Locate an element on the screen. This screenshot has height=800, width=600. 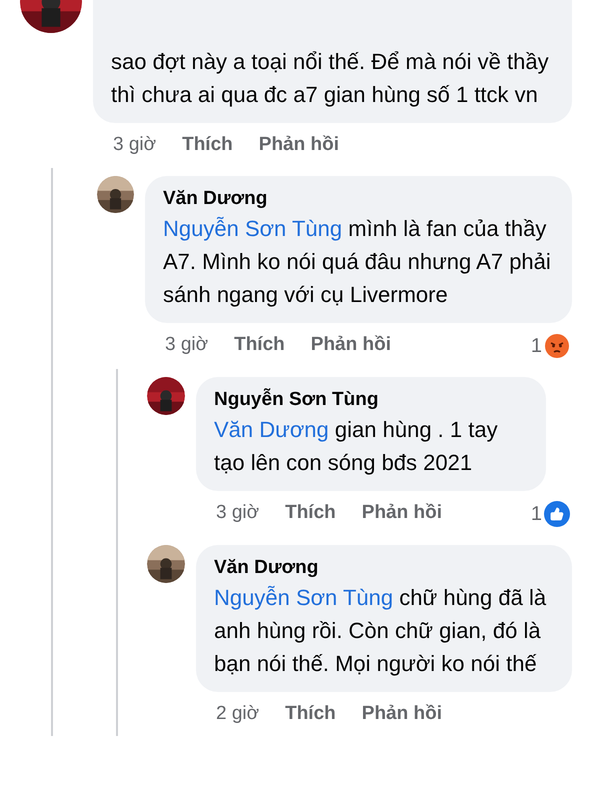
comment-text: Nguyễn Sơn Tùng mình là fan của thầy A7. Mình ko nói quá đâu nhưng A7 phải sánh ngang với cụ Livermore is located at coordinates (357, 261).